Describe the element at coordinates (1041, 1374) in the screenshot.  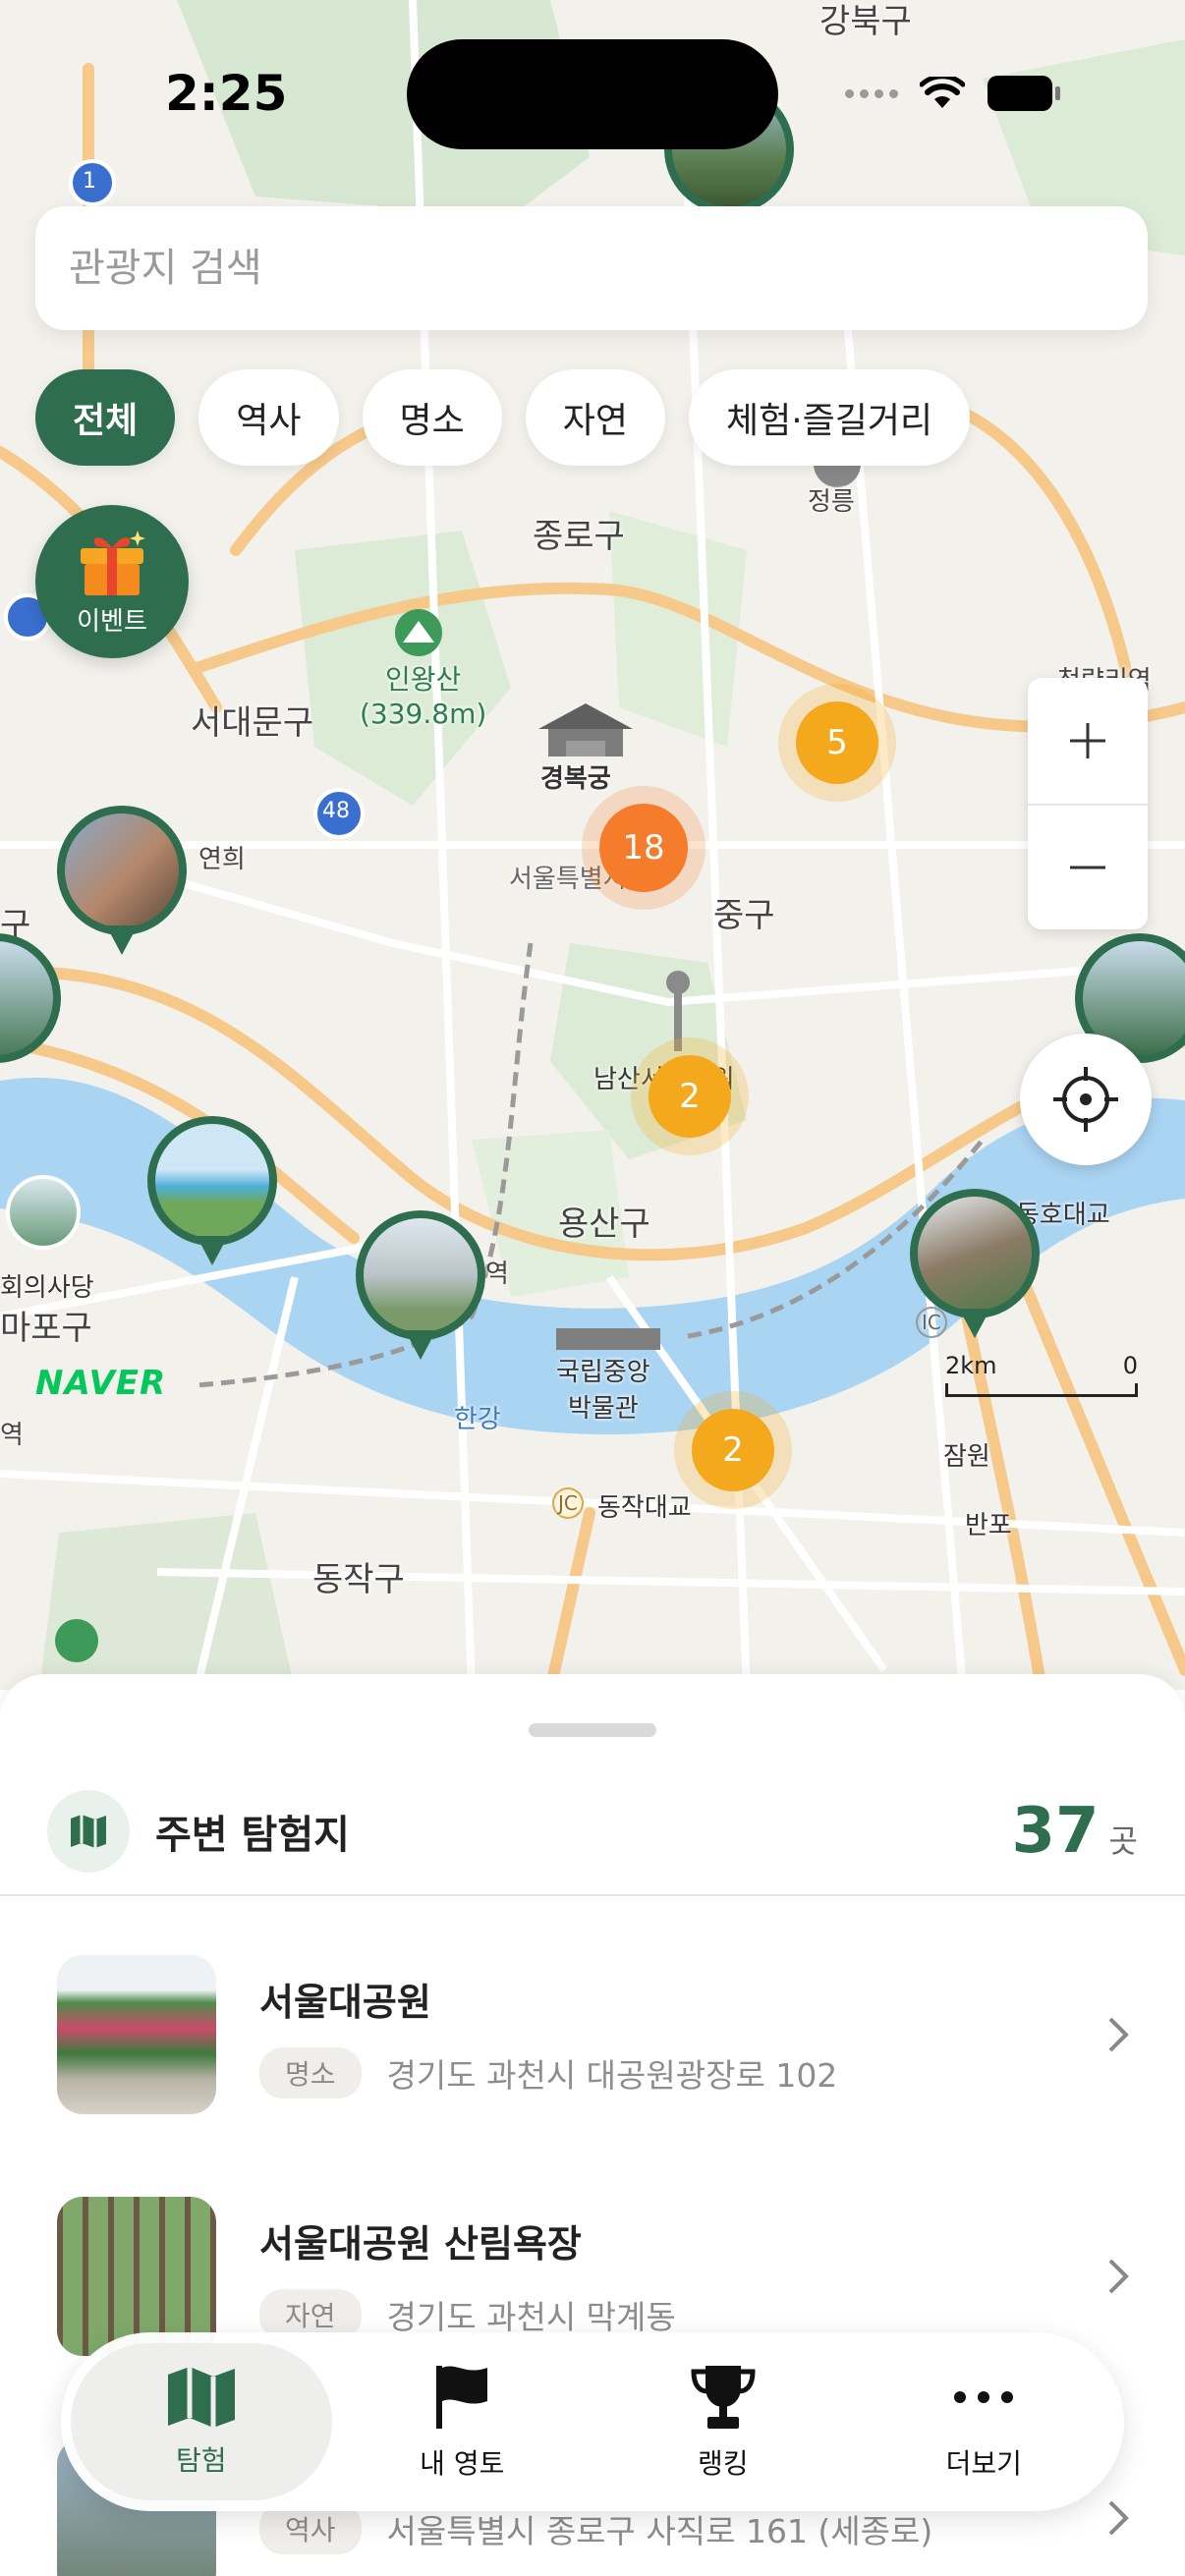
I see `map-scale-bar: 2km 0` at that location.